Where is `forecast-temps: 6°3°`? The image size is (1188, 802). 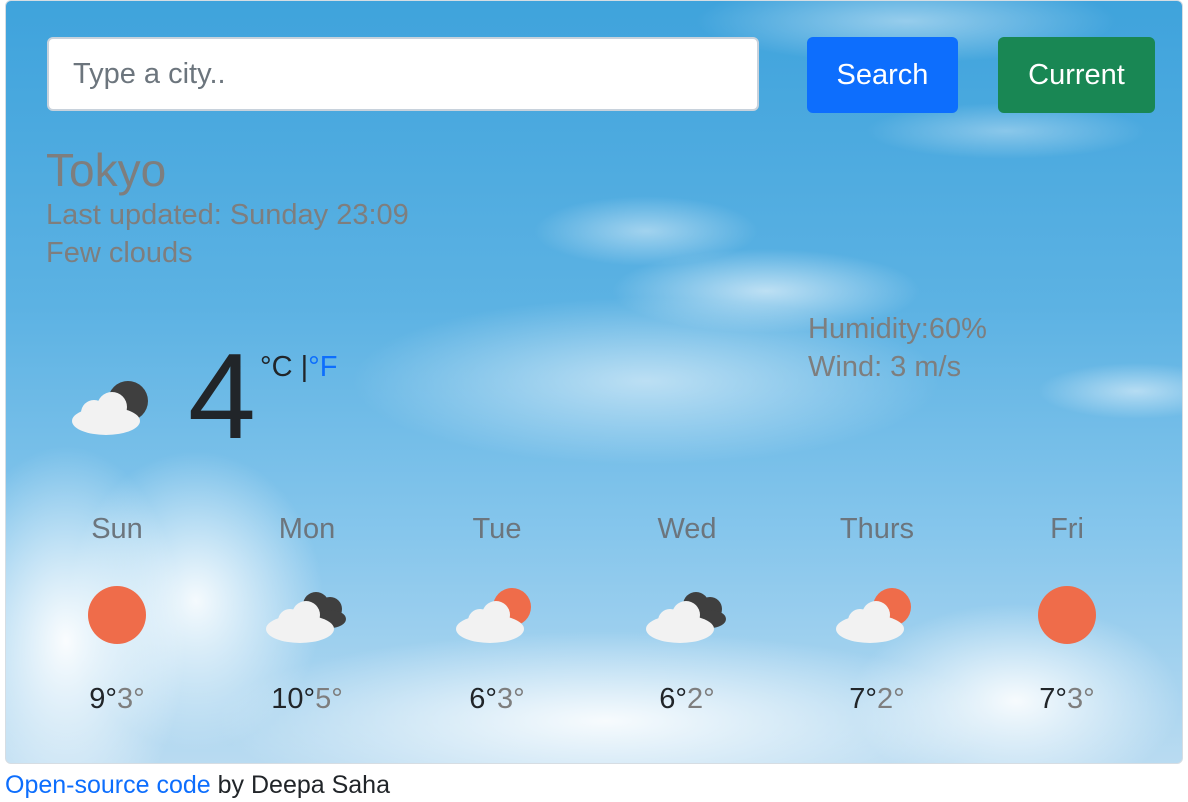 forecast-temps: 6°3° is located at coordinates (497, 699).